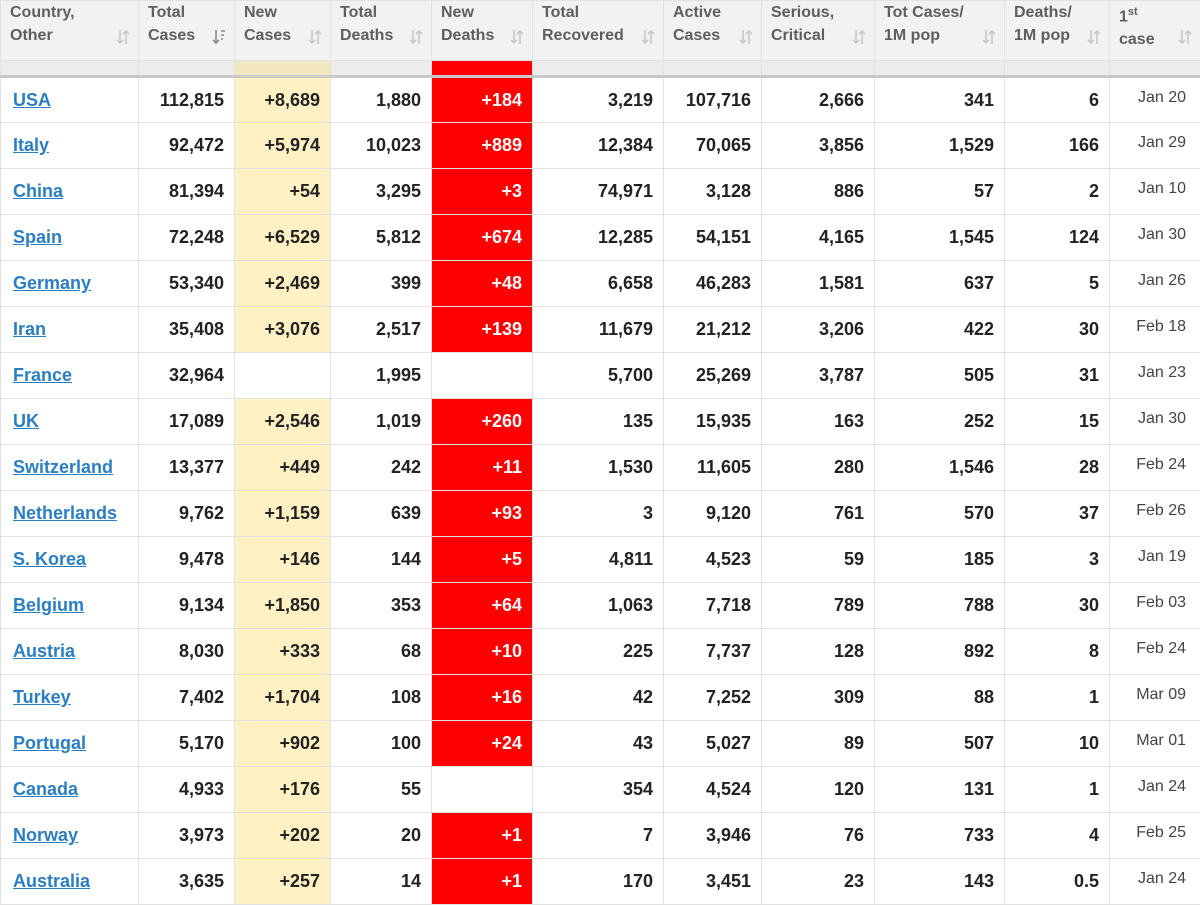 The image size is (1200, 905). Describe the element at coordinates (818, 330) in the screenshot. I see `serious-critical-cell: 3,206` at that location.